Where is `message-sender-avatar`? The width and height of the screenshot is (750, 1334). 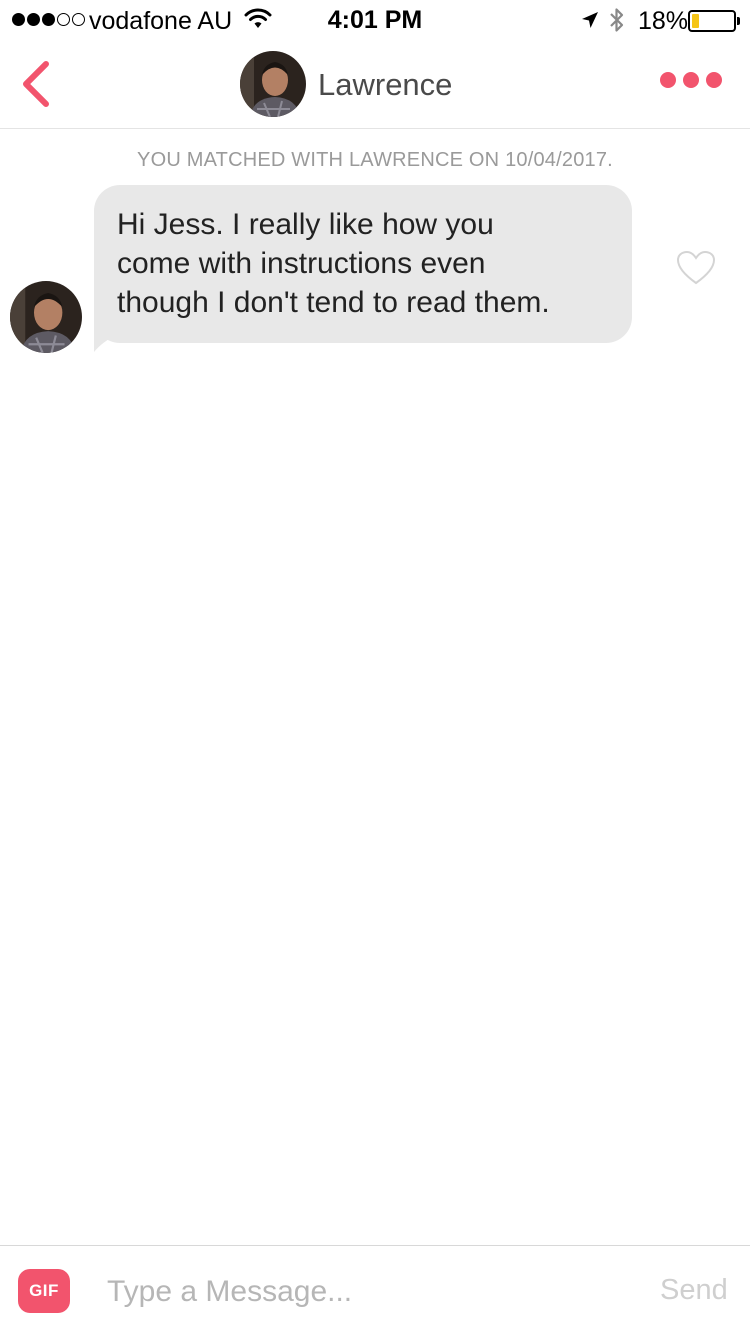 message-sender-avatar is located at coordinates (46, 317).